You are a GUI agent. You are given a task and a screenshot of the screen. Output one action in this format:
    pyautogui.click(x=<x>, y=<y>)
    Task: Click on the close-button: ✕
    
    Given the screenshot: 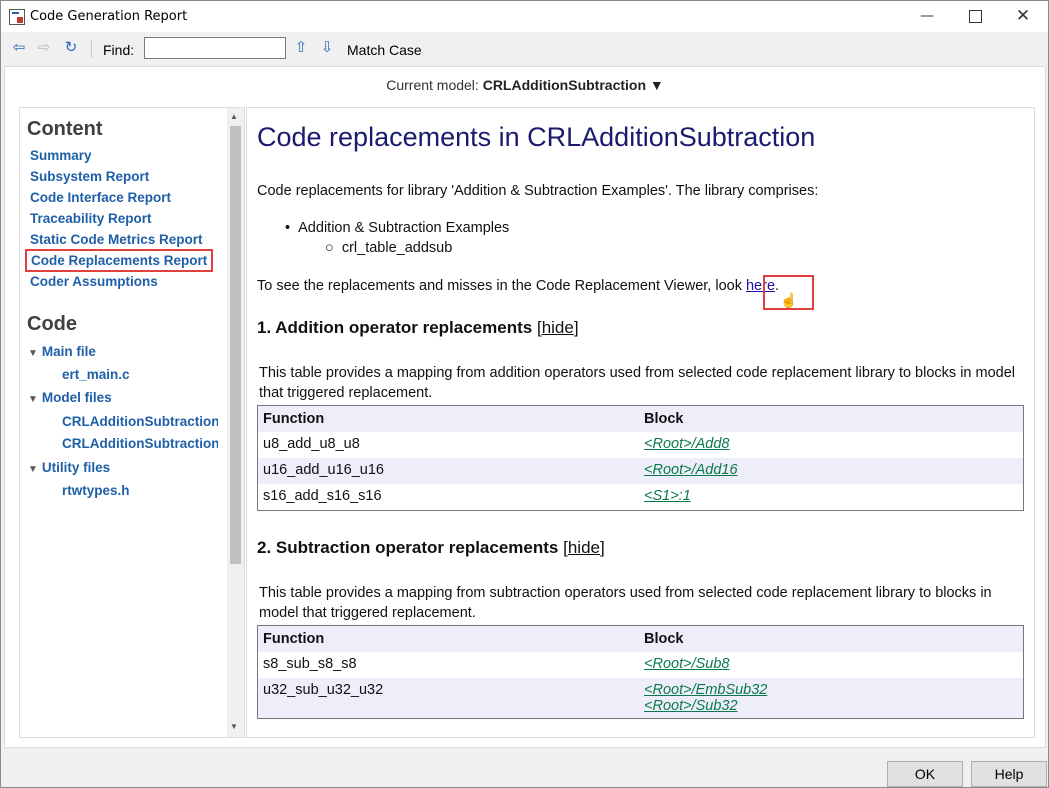 What is the action you would take?
    pyautogui.click(x=1023, y=16)
    